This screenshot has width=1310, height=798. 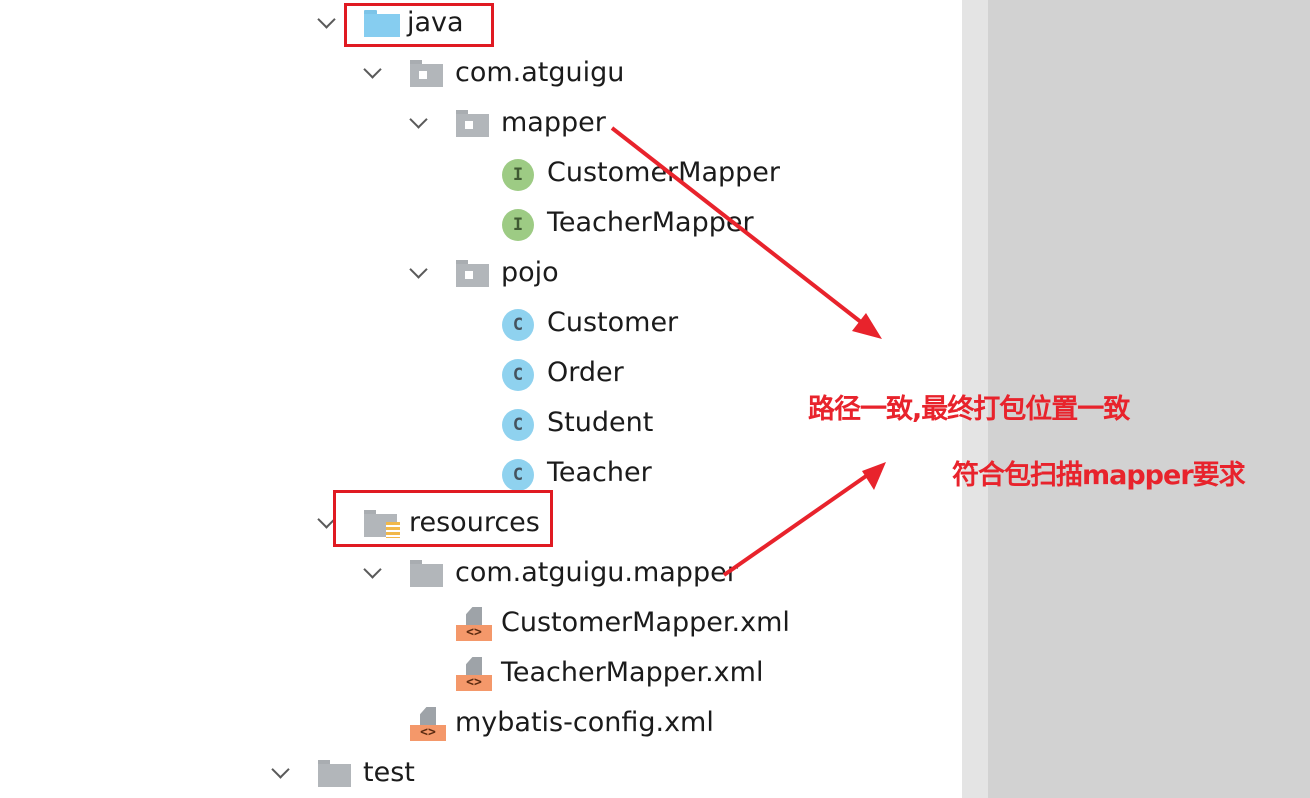 I want to click on tree-node-label: pojo, so click(x=530, y=272).